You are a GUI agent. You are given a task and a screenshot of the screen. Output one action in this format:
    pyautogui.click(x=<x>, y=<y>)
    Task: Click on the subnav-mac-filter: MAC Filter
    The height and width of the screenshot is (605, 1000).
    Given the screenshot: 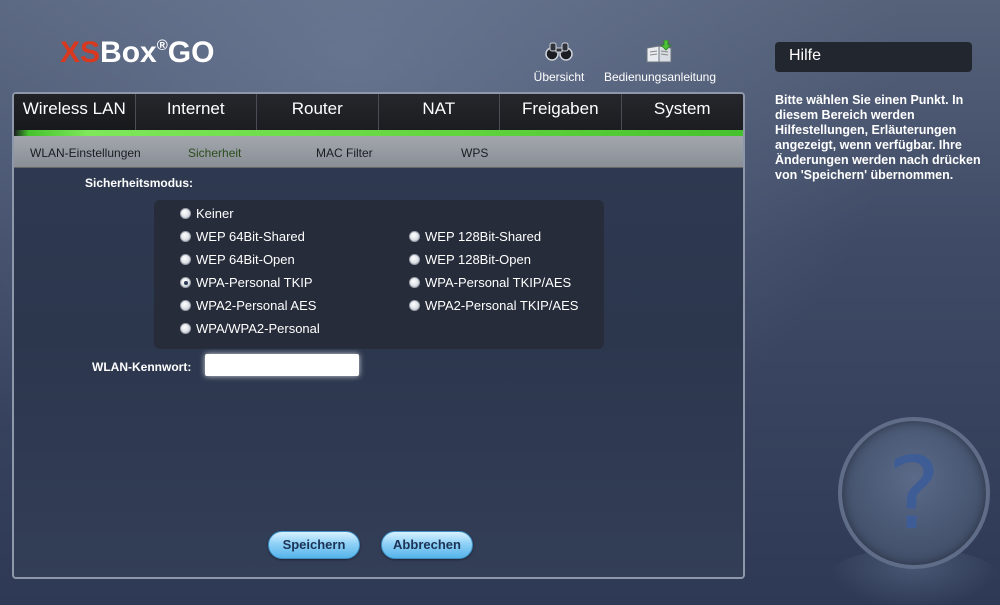 What is the action you would take?
    pyautogui.click(x=344, y=153)
    